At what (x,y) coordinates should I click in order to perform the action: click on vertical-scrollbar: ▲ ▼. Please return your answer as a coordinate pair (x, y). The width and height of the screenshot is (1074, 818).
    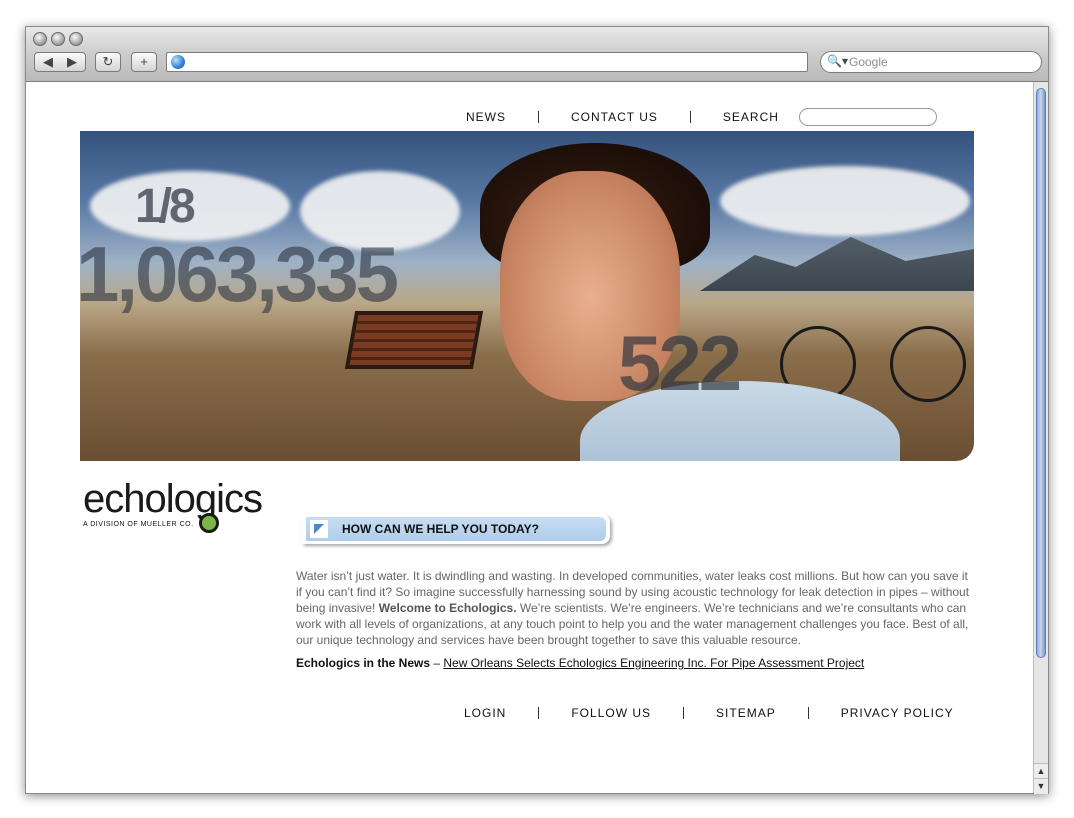
    Looking at the image, I should click on (1040, 438).